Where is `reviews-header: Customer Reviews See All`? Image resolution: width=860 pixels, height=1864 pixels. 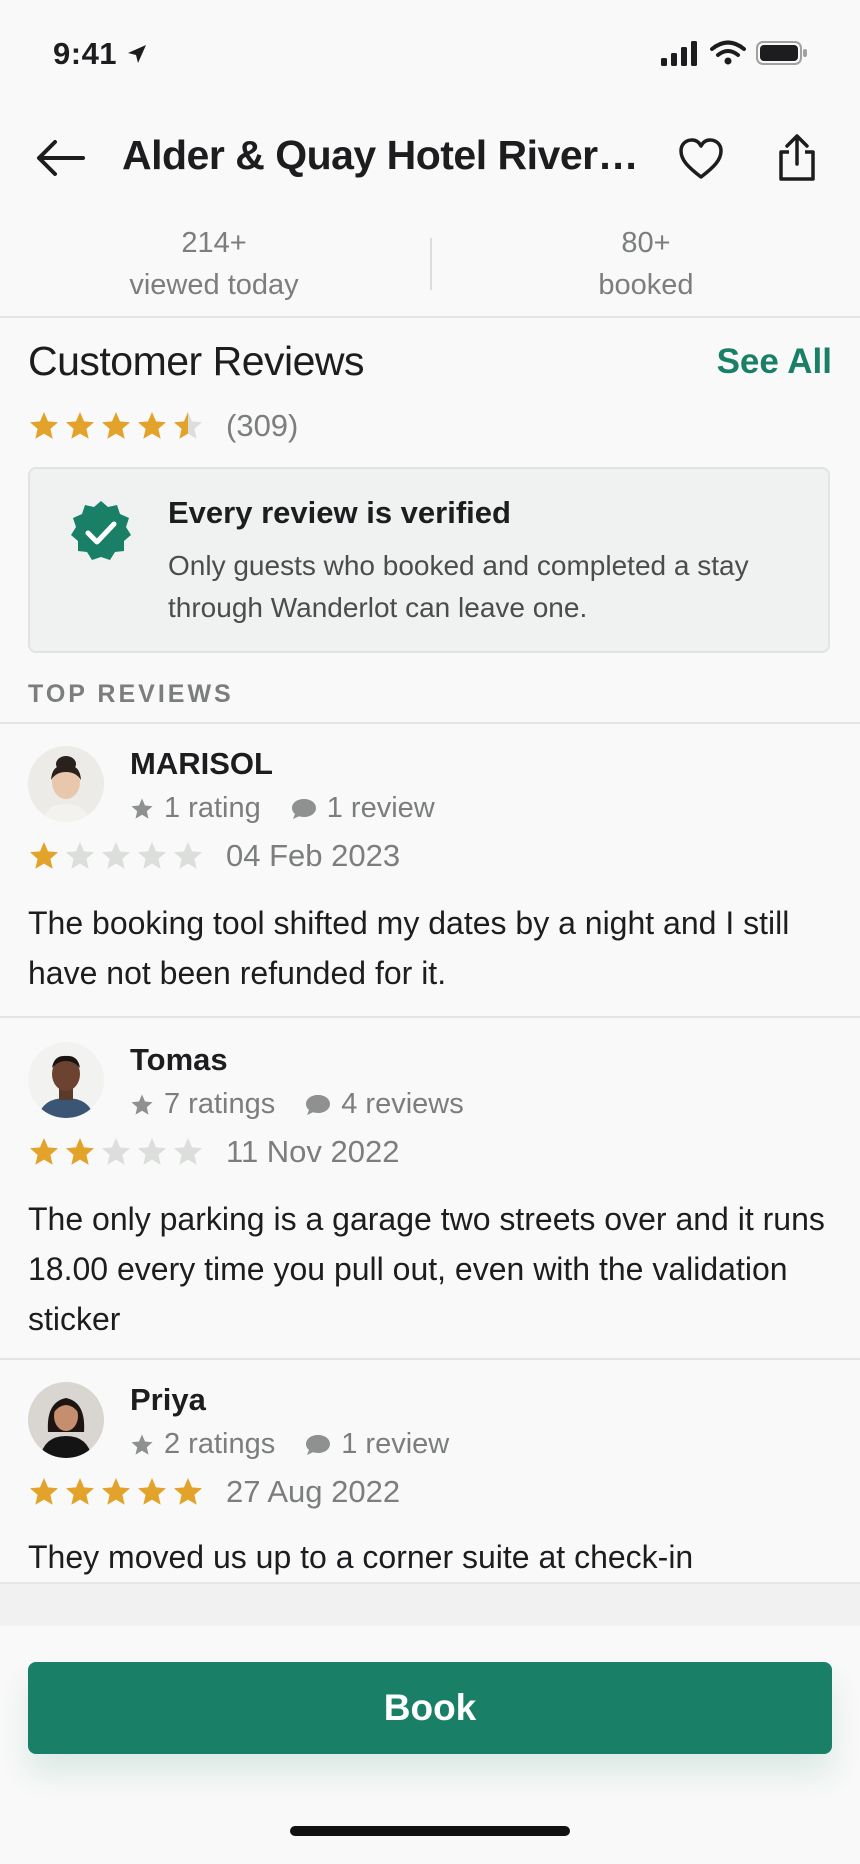 reviews-header: Customer Reviews See All is located at coordinates (430, 362).